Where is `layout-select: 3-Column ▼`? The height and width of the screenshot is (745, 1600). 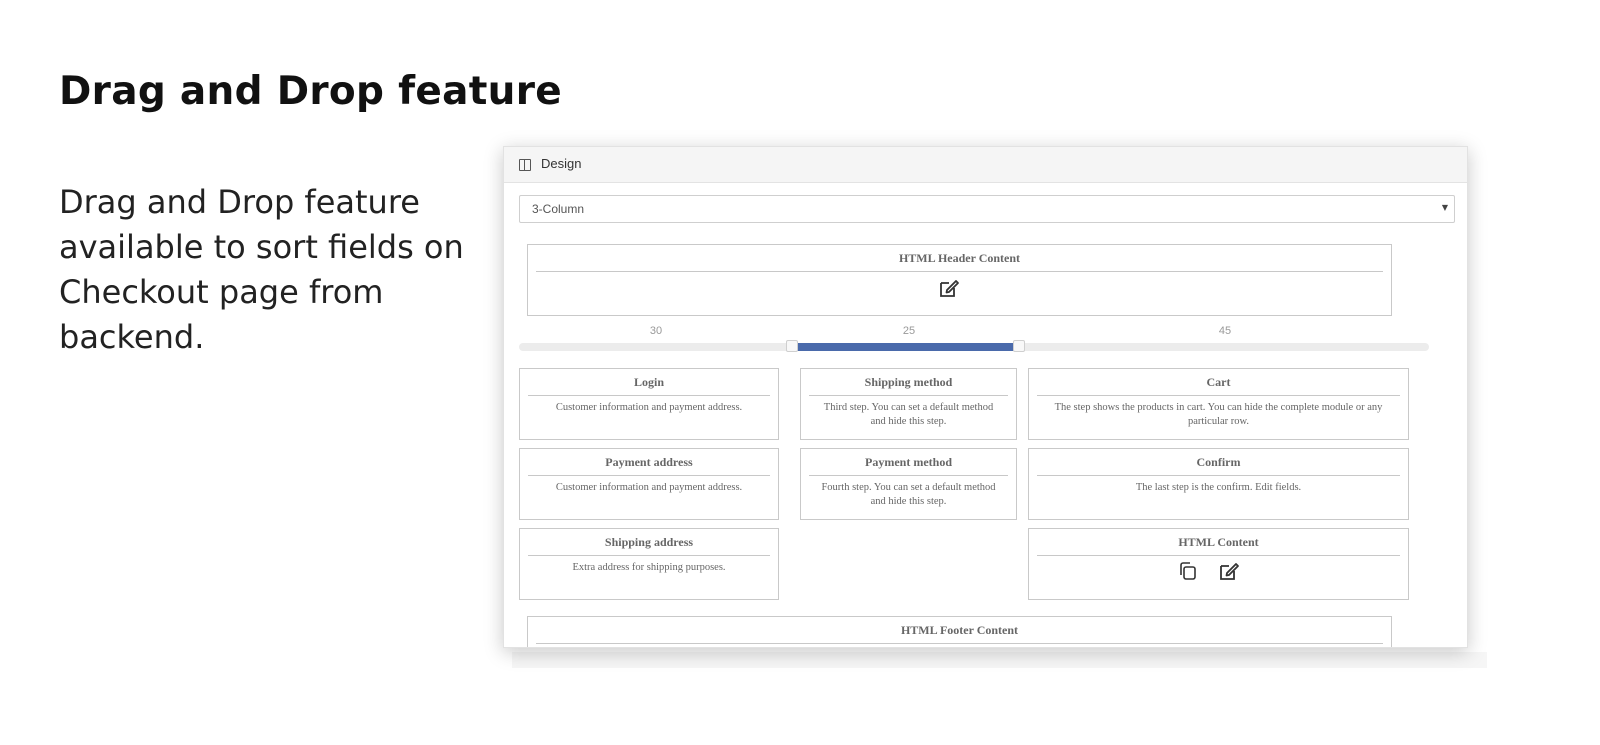
layout-select: 3-Column ▼ is located at coordinates (987, 209).